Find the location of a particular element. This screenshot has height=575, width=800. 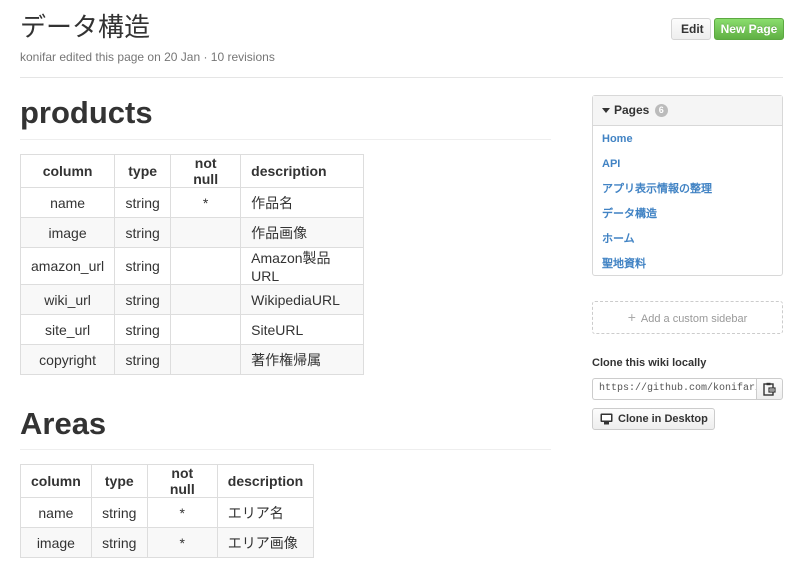

copy-to-clipboard-button is located at coordinates (769, 389).